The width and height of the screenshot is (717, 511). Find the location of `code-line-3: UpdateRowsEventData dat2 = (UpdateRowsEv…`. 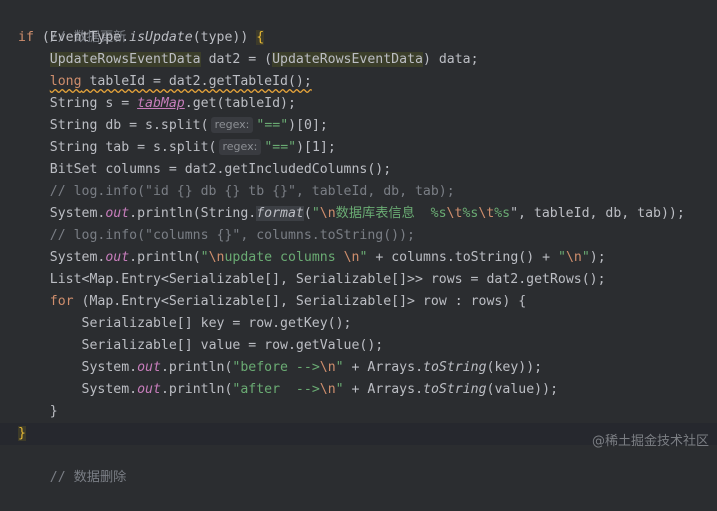

code-line-3: UpdateRowsEventData dat2 = (UpdateRowsEv… is located at coordinates (264, 59).